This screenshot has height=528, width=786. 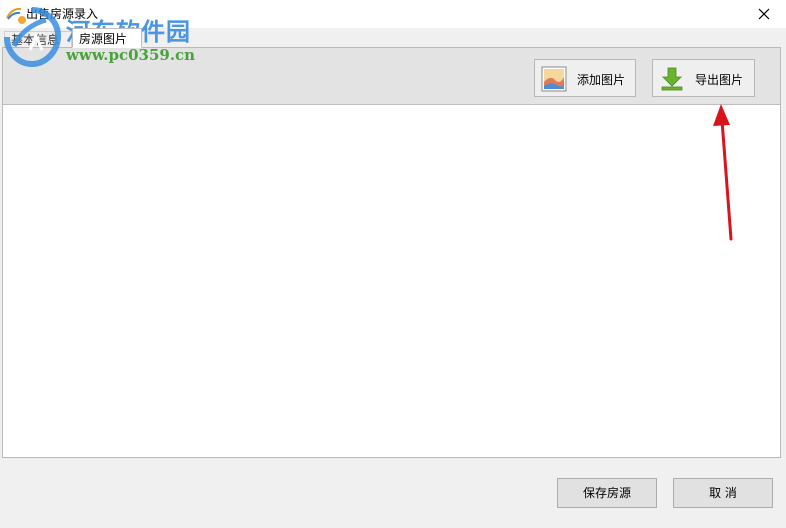 What do you see at coordinates (393, 14) in the screenshot?
I see `title-bar: 出售房源录入` at bounding box center [393, 14].